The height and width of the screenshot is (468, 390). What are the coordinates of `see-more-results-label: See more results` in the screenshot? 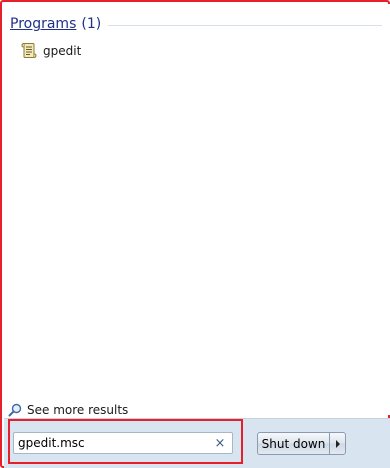 It's located at (78, 410).